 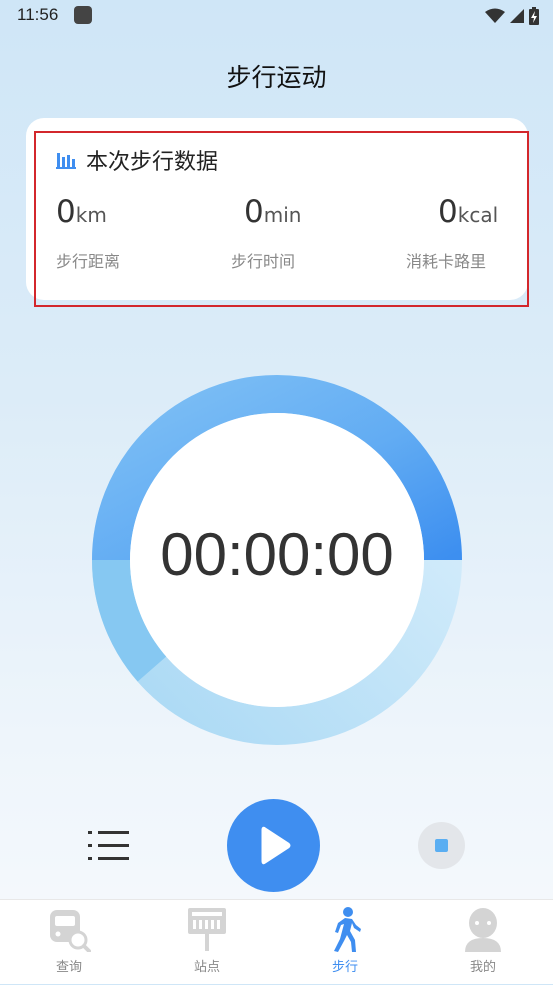 I want to click on timer-display: 00:00:00, so click(x=277, y=554).